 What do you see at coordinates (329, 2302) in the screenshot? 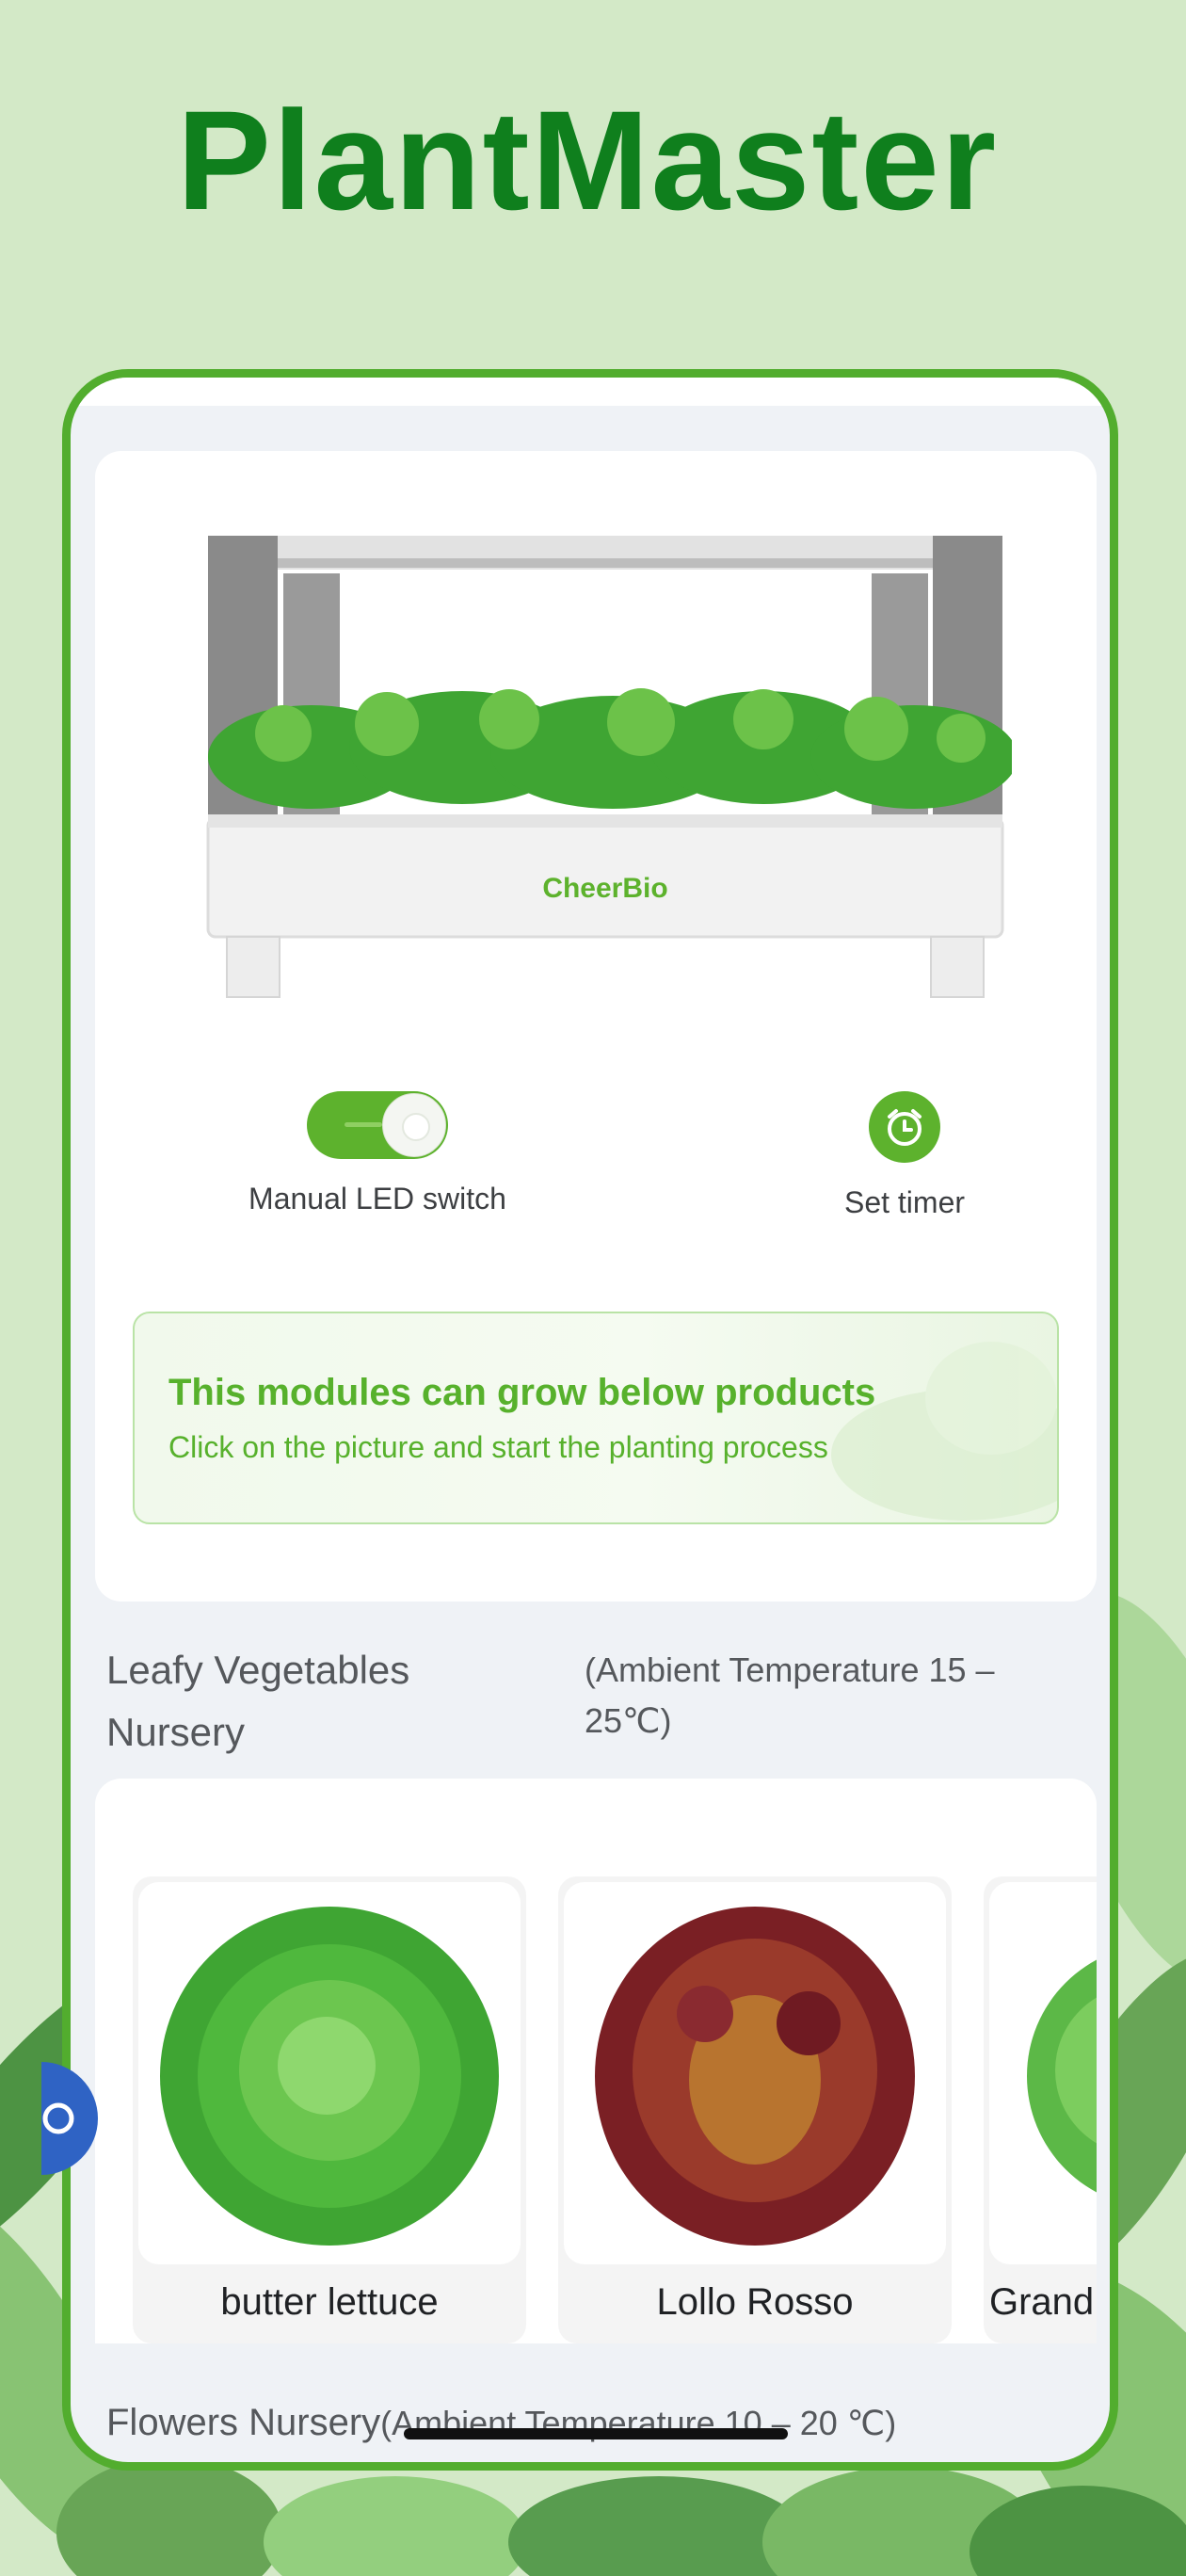
I see `plant-name: butter lettuce` at bounding box center [329, 2302].